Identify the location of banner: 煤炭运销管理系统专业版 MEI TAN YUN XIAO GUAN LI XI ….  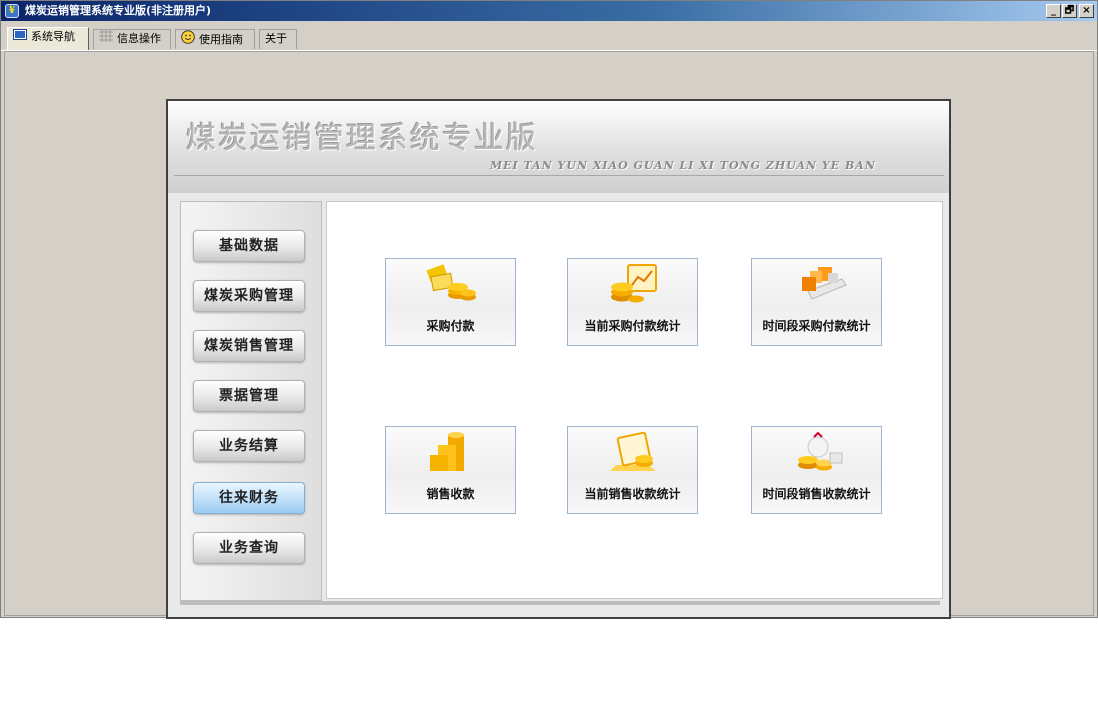
(558, 147).